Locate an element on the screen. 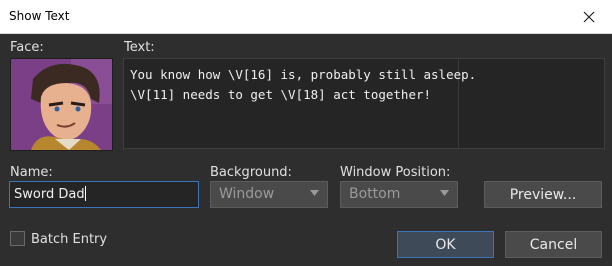 This screenshot has width=612, height=266. close-icon is located at coordinates (589, 16).